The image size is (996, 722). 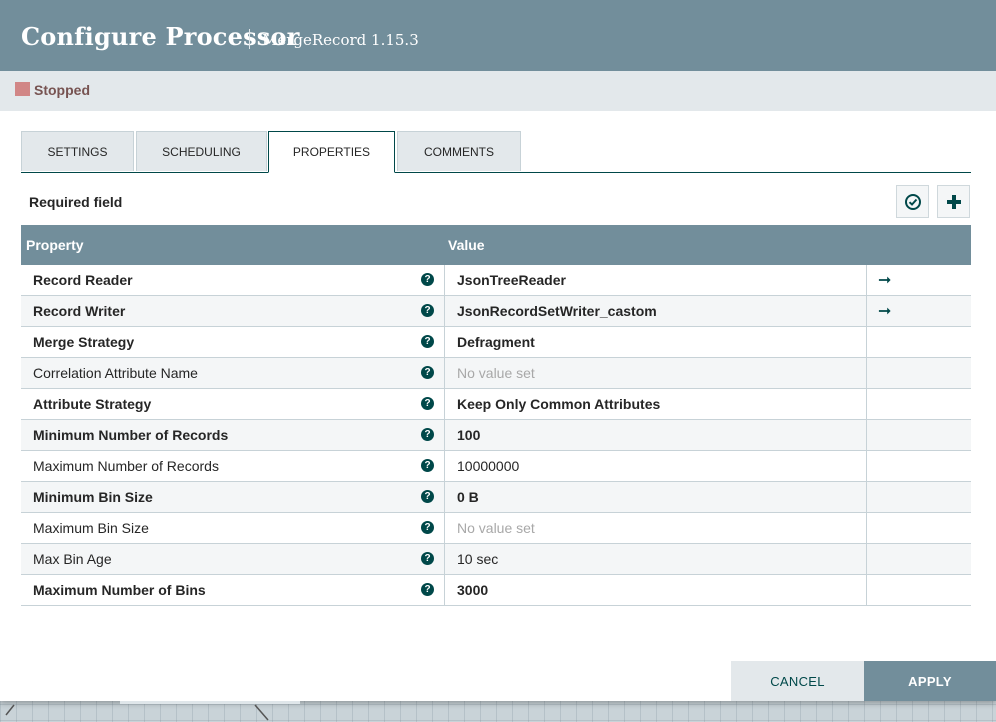 I want to click on title-separator, so click(x=249, y=39).